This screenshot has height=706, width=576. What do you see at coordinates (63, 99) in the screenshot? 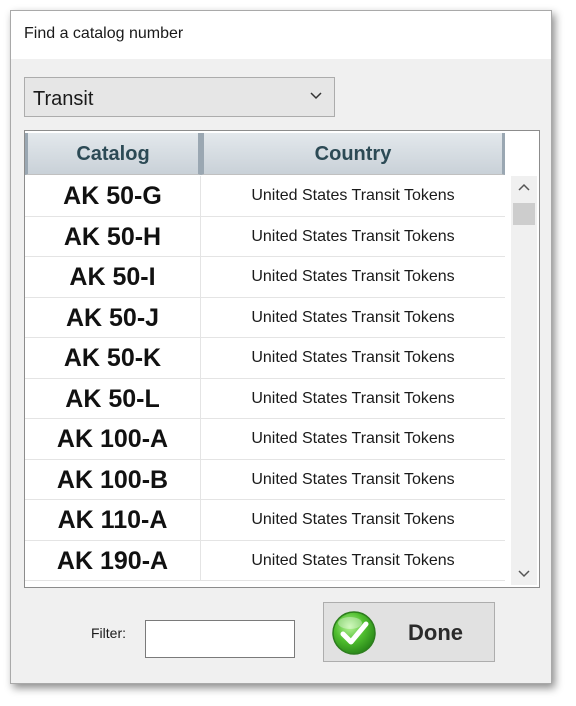
I see `category-select-value: Transit` at bounding box center [63, 99].